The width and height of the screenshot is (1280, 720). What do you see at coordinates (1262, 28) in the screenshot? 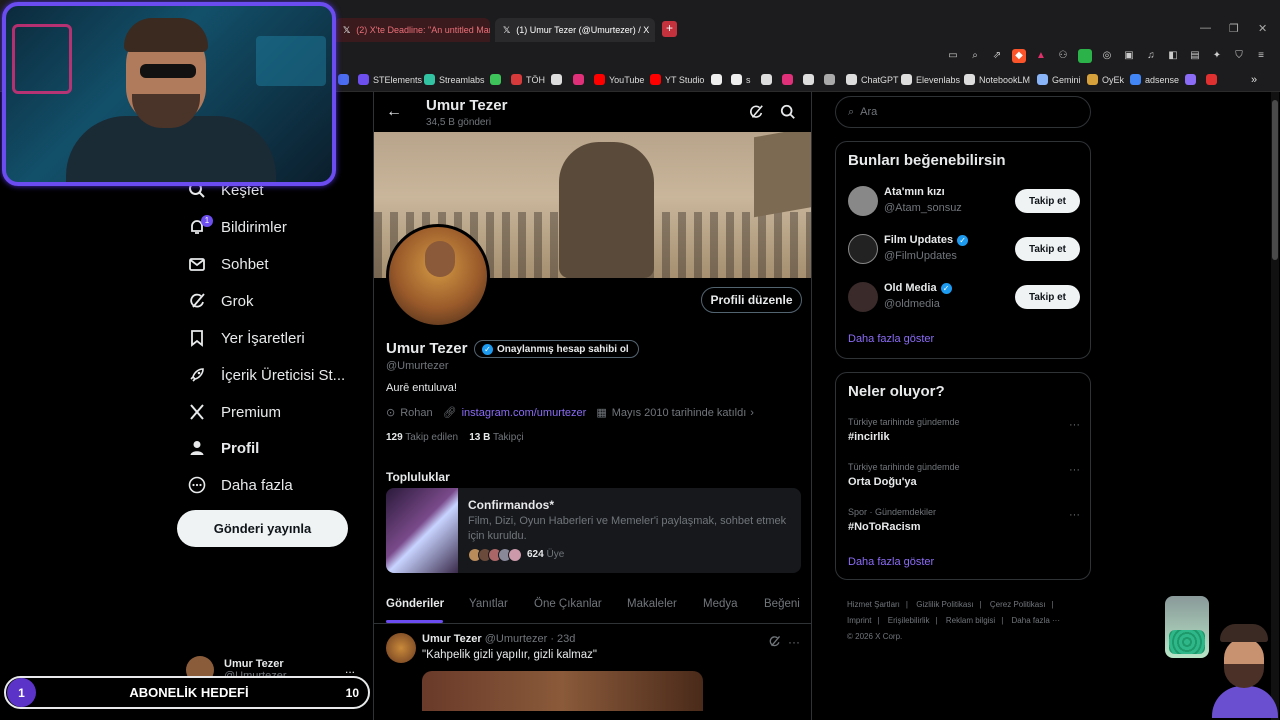
I see `window-close-icon: ✕` at bounding box center [1262, 28].